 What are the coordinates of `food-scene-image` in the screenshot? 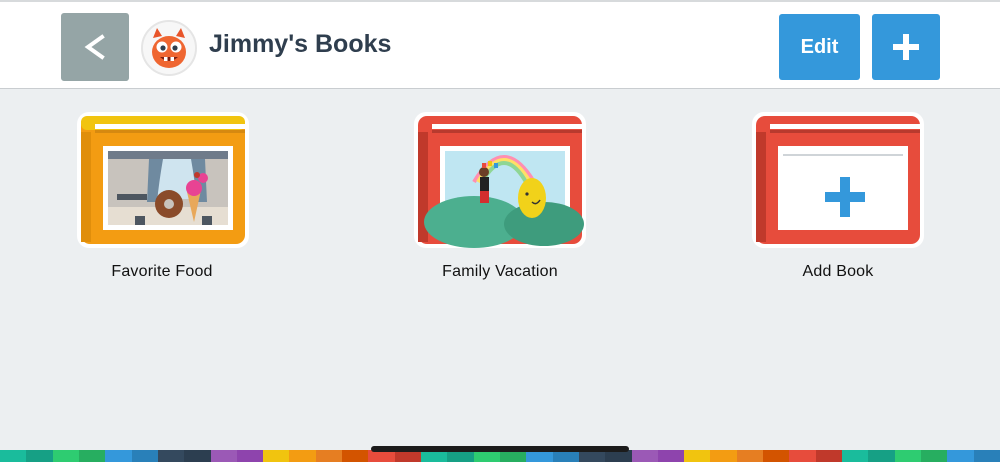 It's located at (168, 188).